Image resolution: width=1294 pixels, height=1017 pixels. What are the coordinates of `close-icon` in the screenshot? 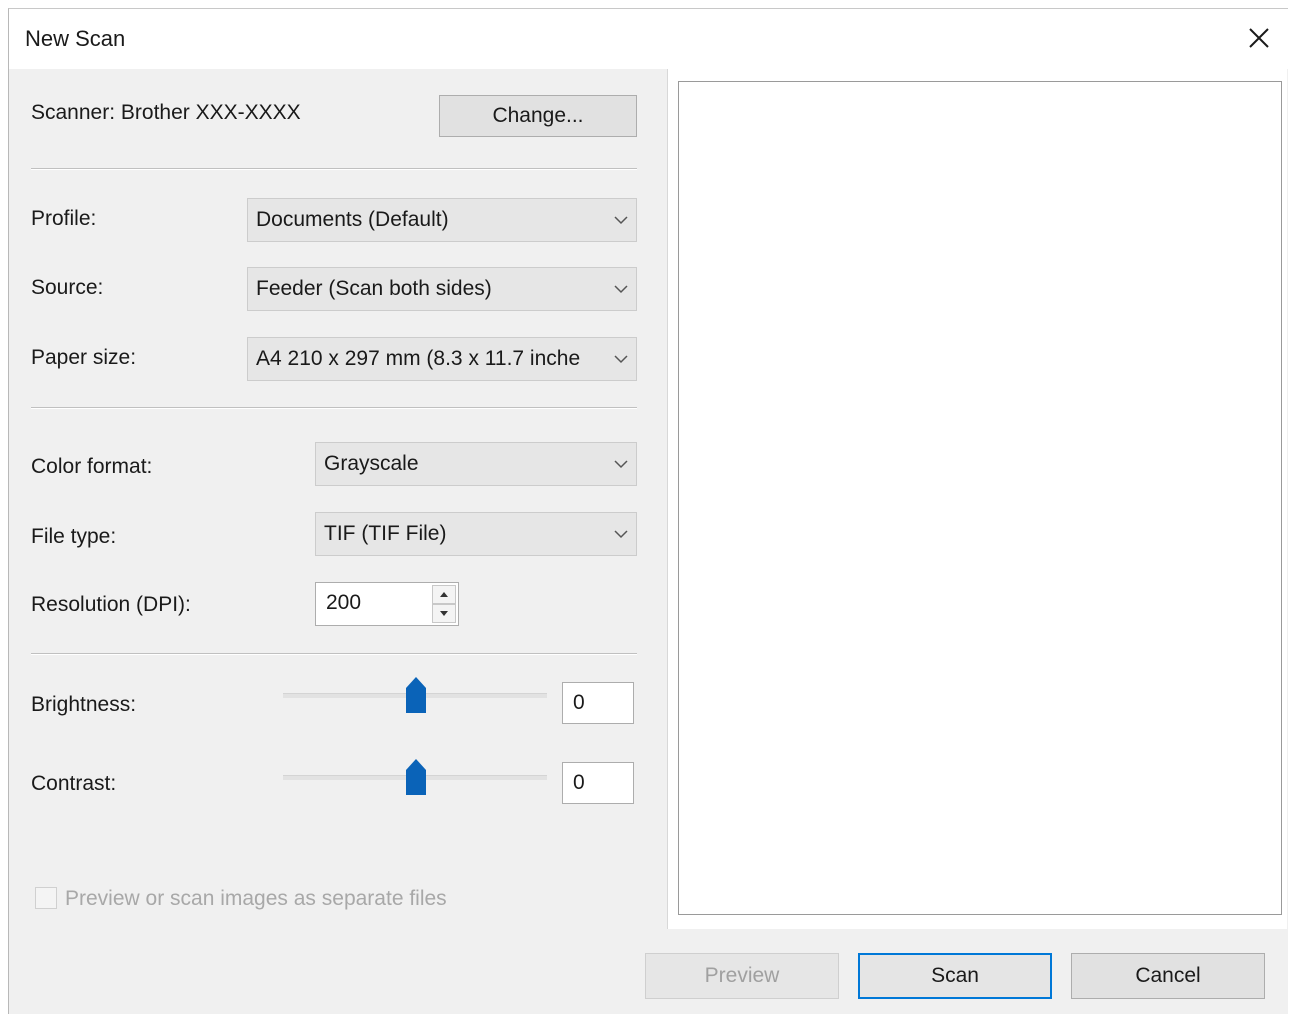 It's located at (1259, 38).